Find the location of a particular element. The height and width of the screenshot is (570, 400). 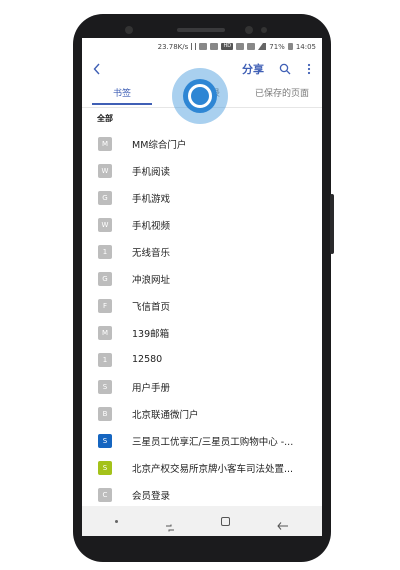

touch-indicator-core is located at coordinates (200, 96).